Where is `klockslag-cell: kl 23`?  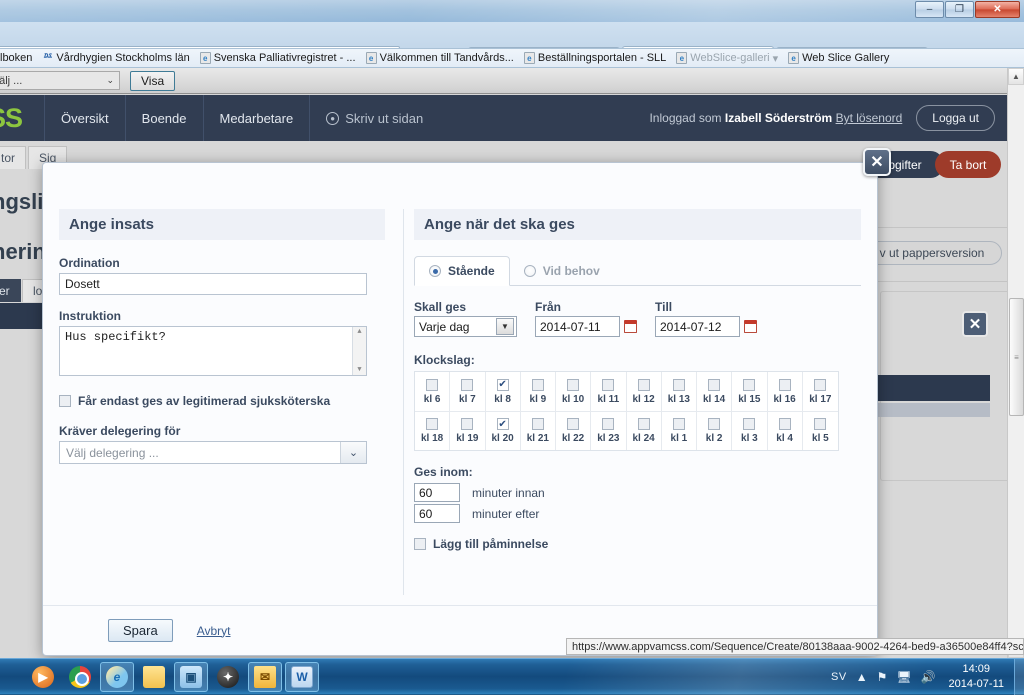
klockslag-cell: kl 23 is located at coordinates (608, 430).